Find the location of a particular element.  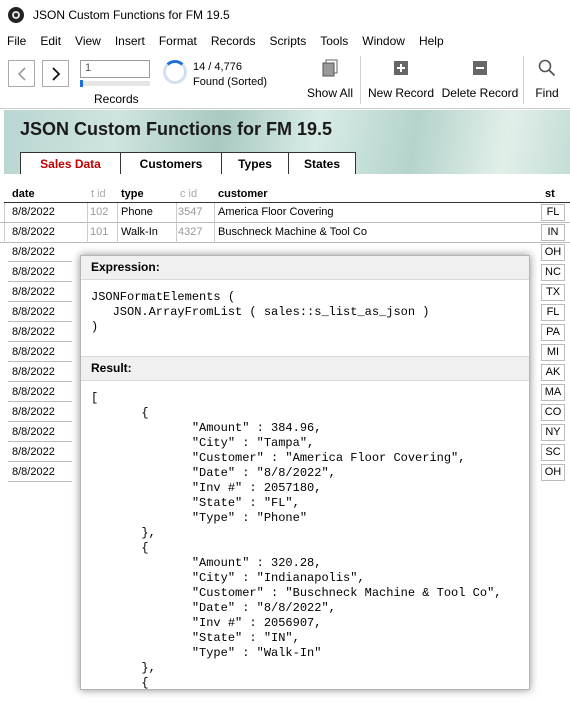

cid-cell: 3547 is located at coordinates (190, 212).